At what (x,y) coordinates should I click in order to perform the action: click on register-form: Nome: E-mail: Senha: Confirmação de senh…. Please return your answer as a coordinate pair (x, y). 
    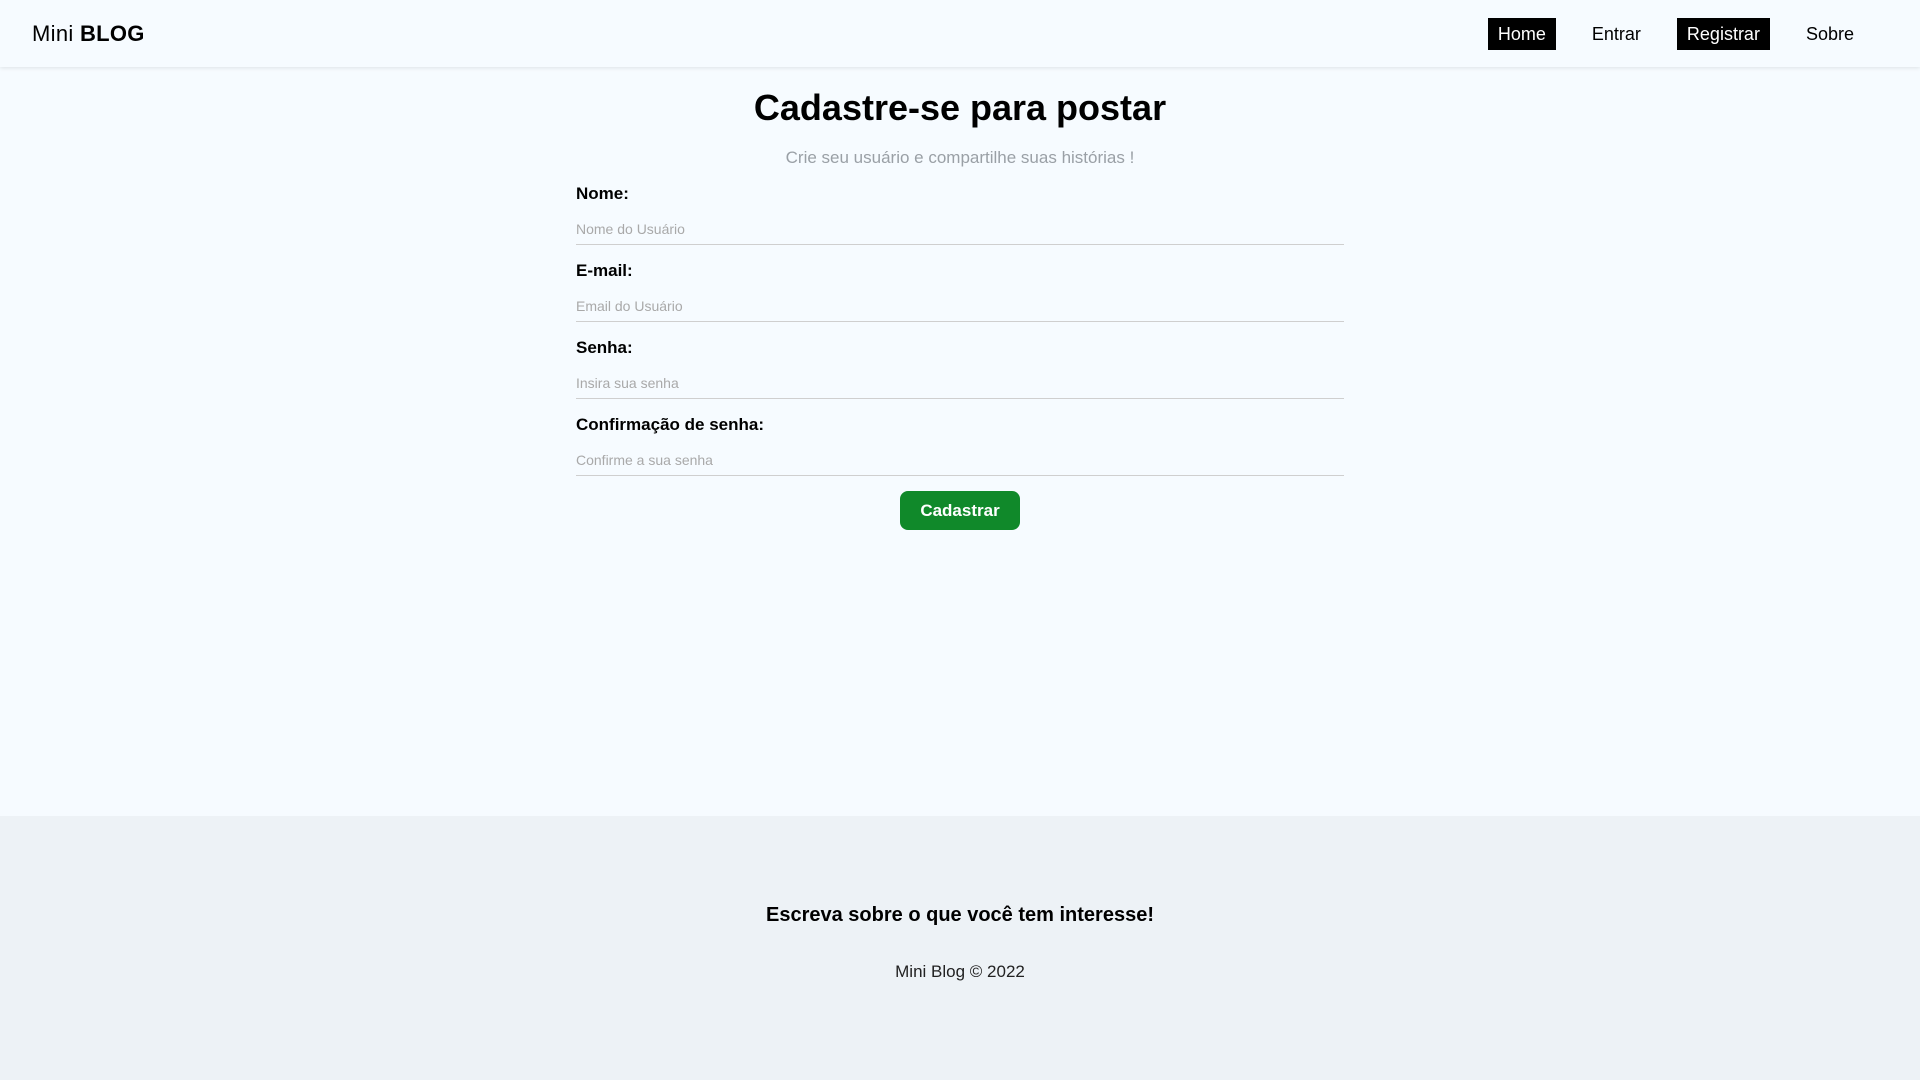
    Looking at the image, I should click on (960, 338).